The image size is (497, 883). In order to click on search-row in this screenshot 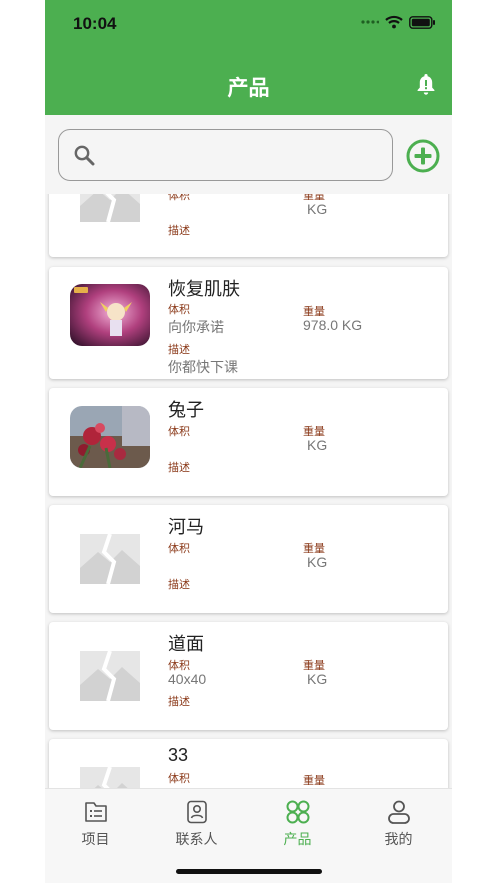, I will do `click(248, 154)`.